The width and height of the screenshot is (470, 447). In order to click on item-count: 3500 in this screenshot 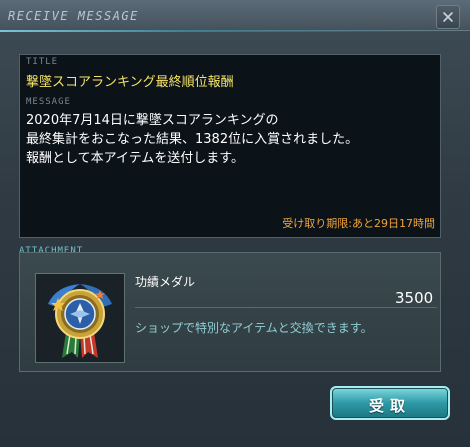, I will do `click(414, 298)`.